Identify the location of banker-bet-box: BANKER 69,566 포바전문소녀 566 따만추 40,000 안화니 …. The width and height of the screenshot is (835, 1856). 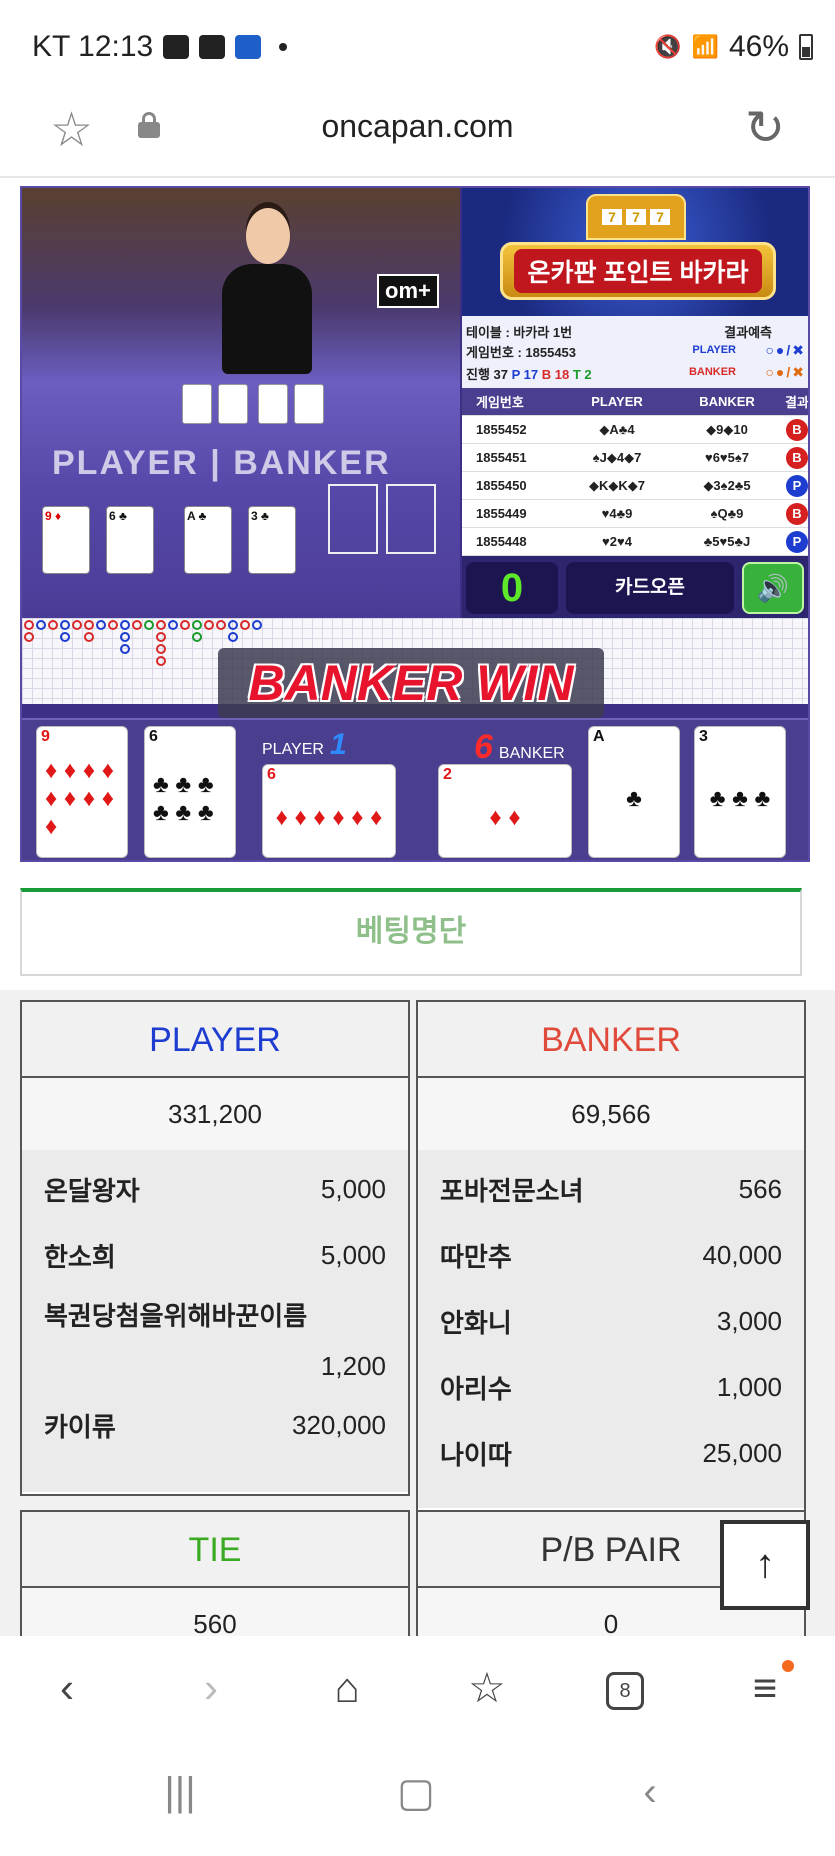
(611, 1256).